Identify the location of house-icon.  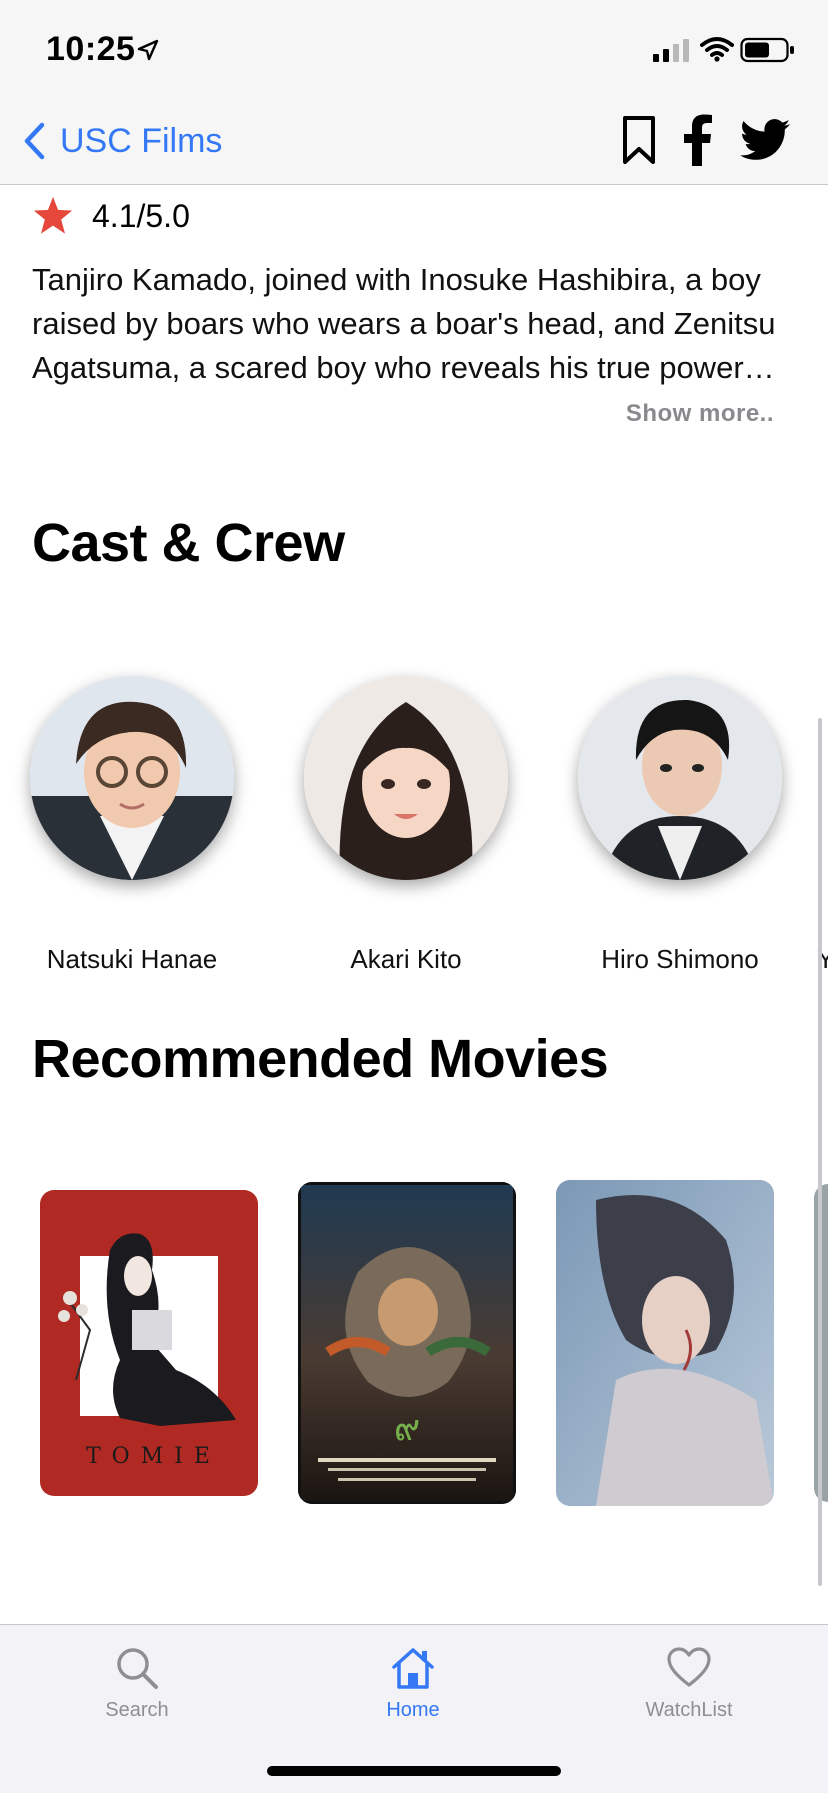
(413, 1668).